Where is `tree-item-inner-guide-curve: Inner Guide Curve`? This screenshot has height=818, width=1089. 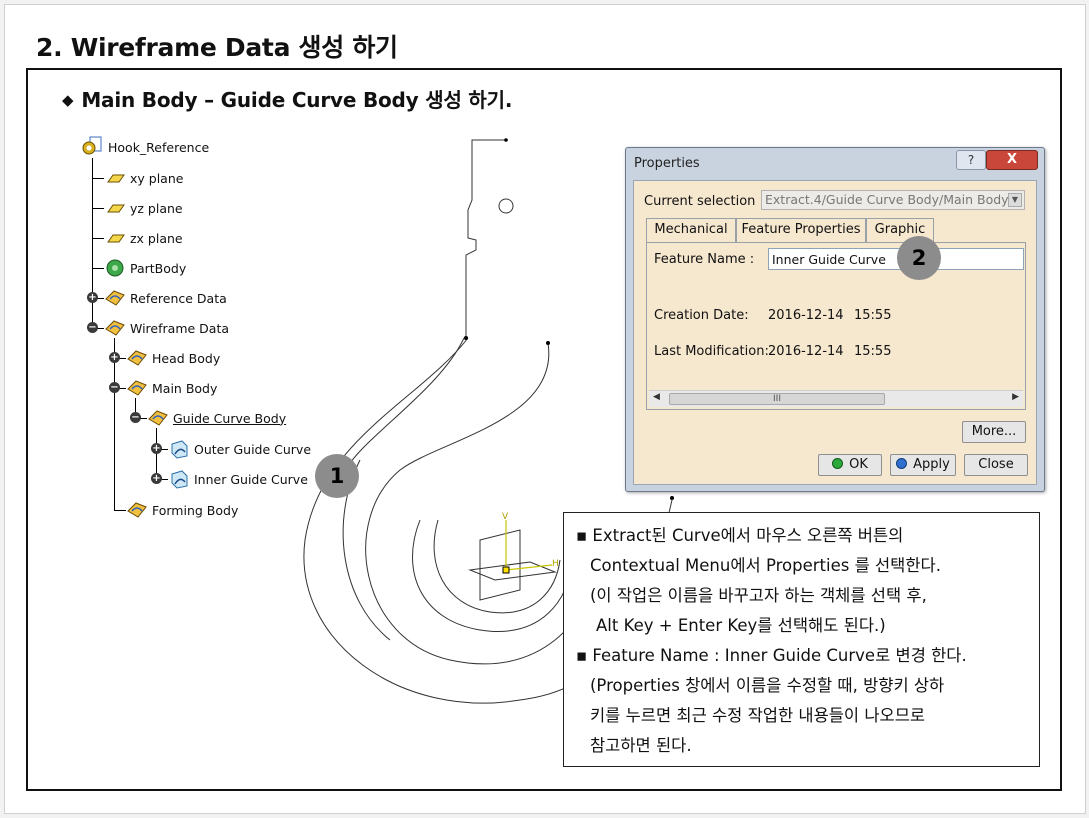 tree-item-inner-guide-curve: Inner Guide Curve is located at coordinates (238, 479).